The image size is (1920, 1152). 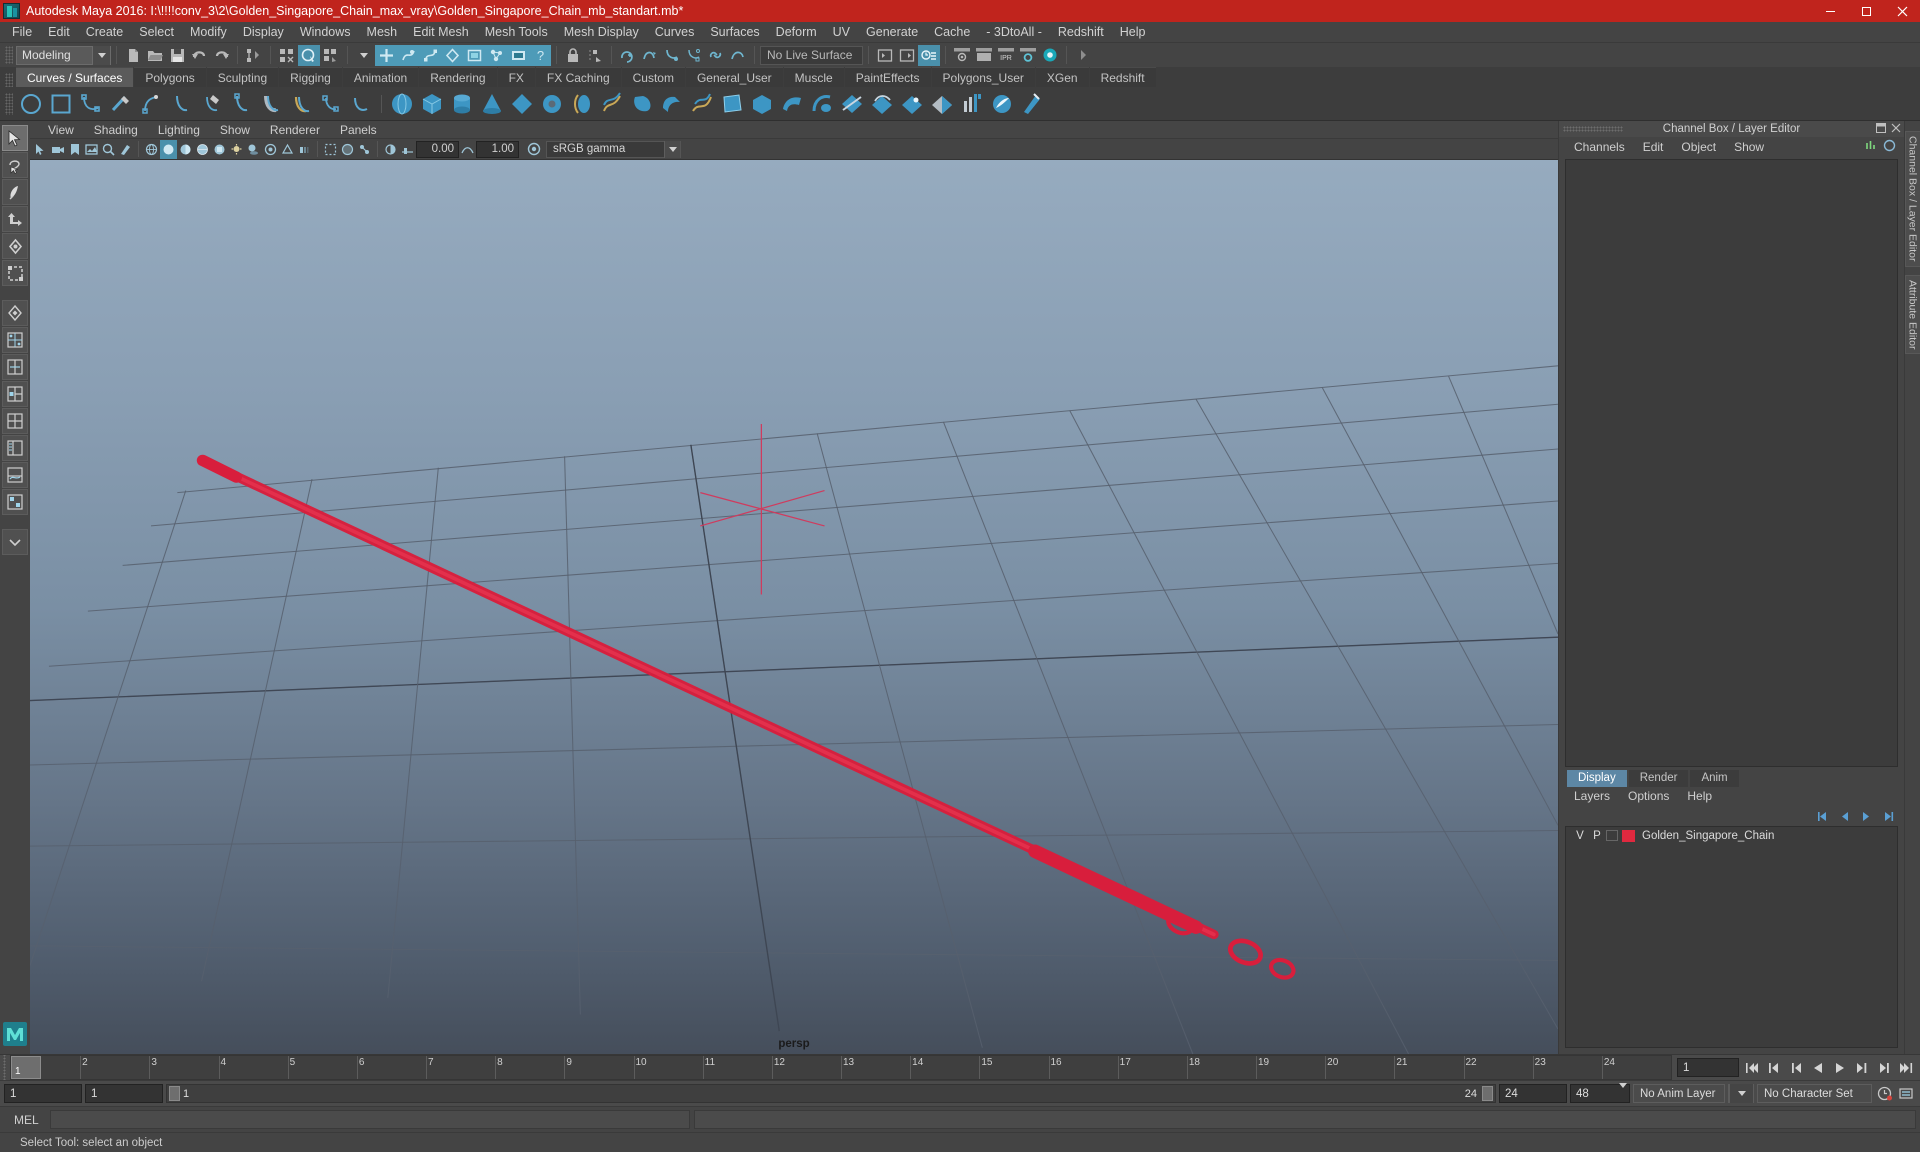 What do you see at coordinates (5, 1067) in the screenshot?
I see `time-slider-grip-icon` at bounding box center [5, 1067].